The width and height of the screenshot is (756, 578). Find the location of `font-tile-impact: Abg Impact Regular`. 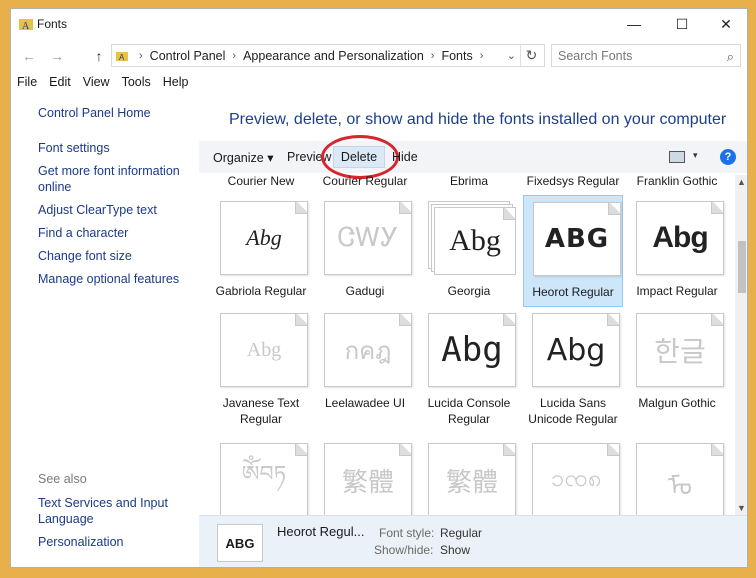

font-tile-impact: Abg Impact Regular is located at coordinates (677, 251).